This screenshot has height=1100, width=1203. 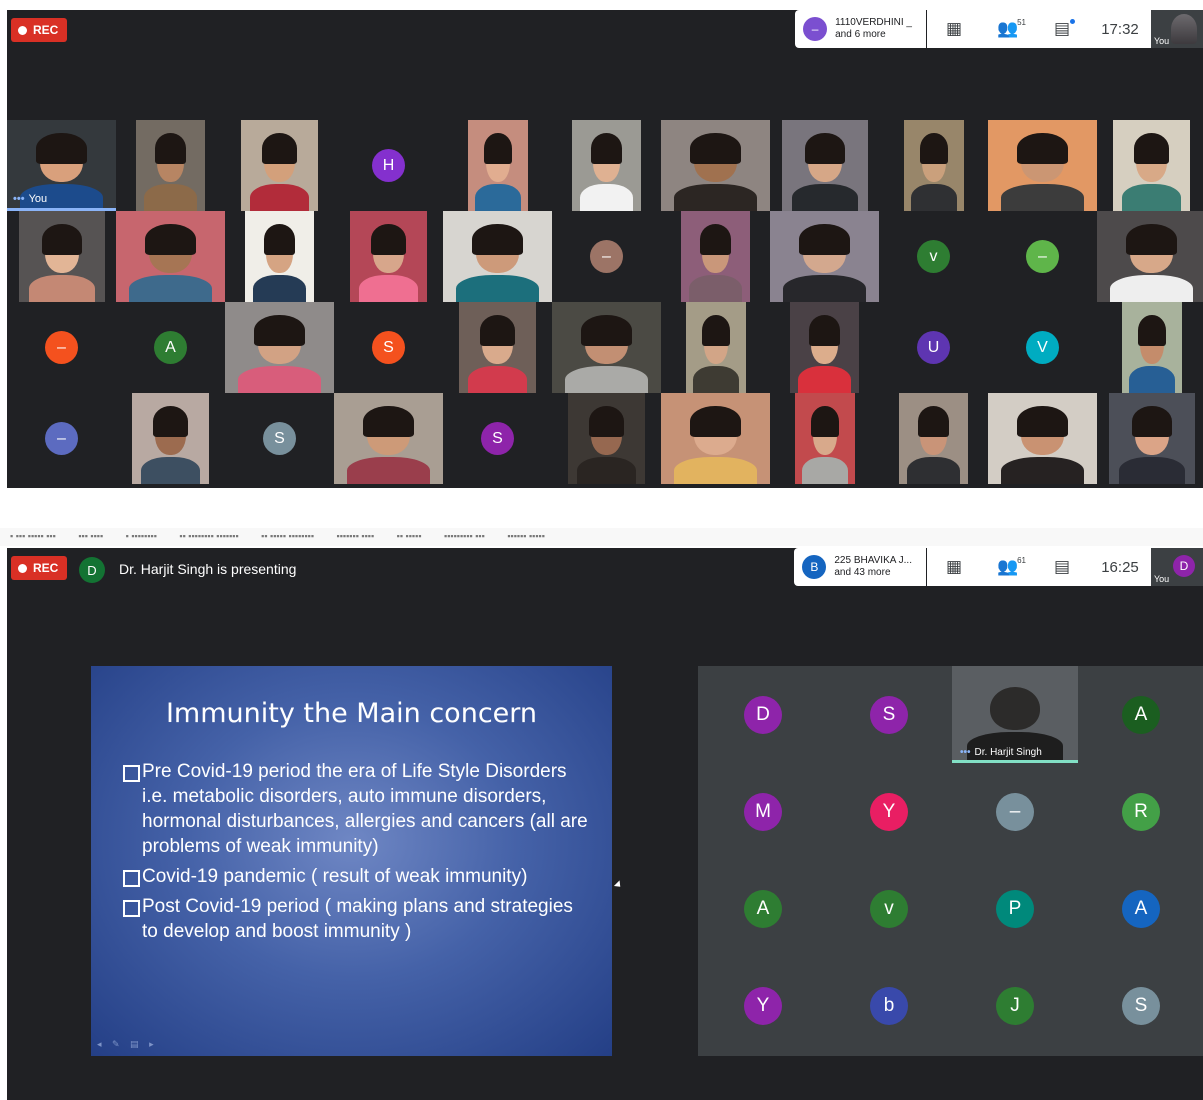 I want to click on participants-preview: – 1110VERDHINI _ and 6 more, so click(x=860, y=29).